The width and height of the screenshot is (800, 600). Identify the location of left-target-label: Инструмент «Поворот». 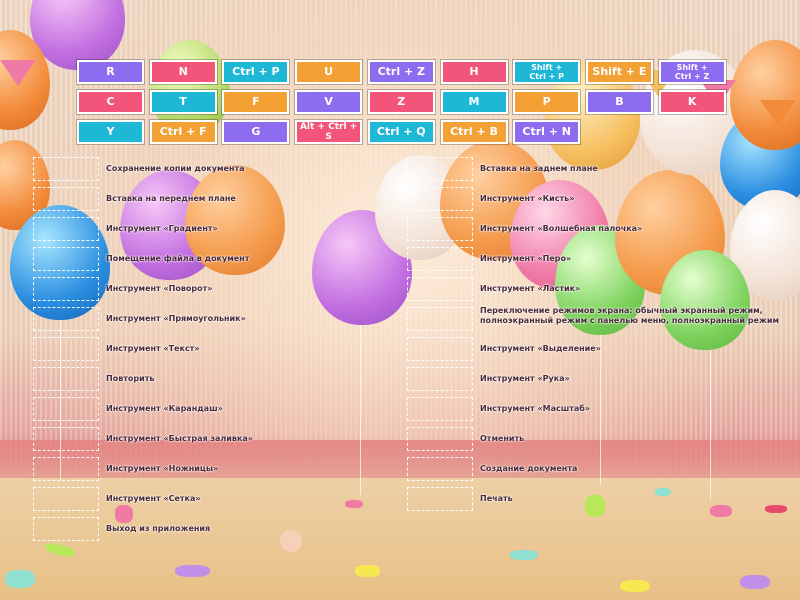
(159, 288).